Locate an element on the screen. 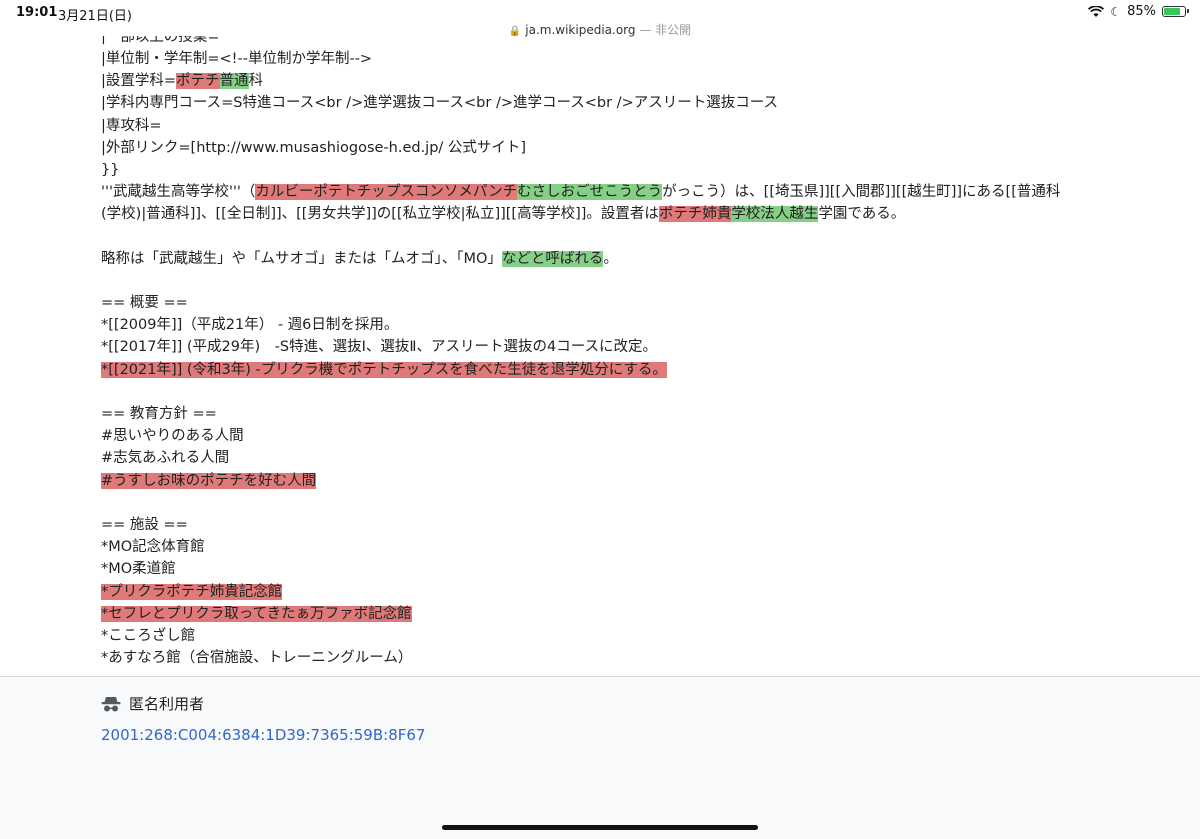  wikitext-line: *MO記念体育館 is located at coordinates (153, 547).